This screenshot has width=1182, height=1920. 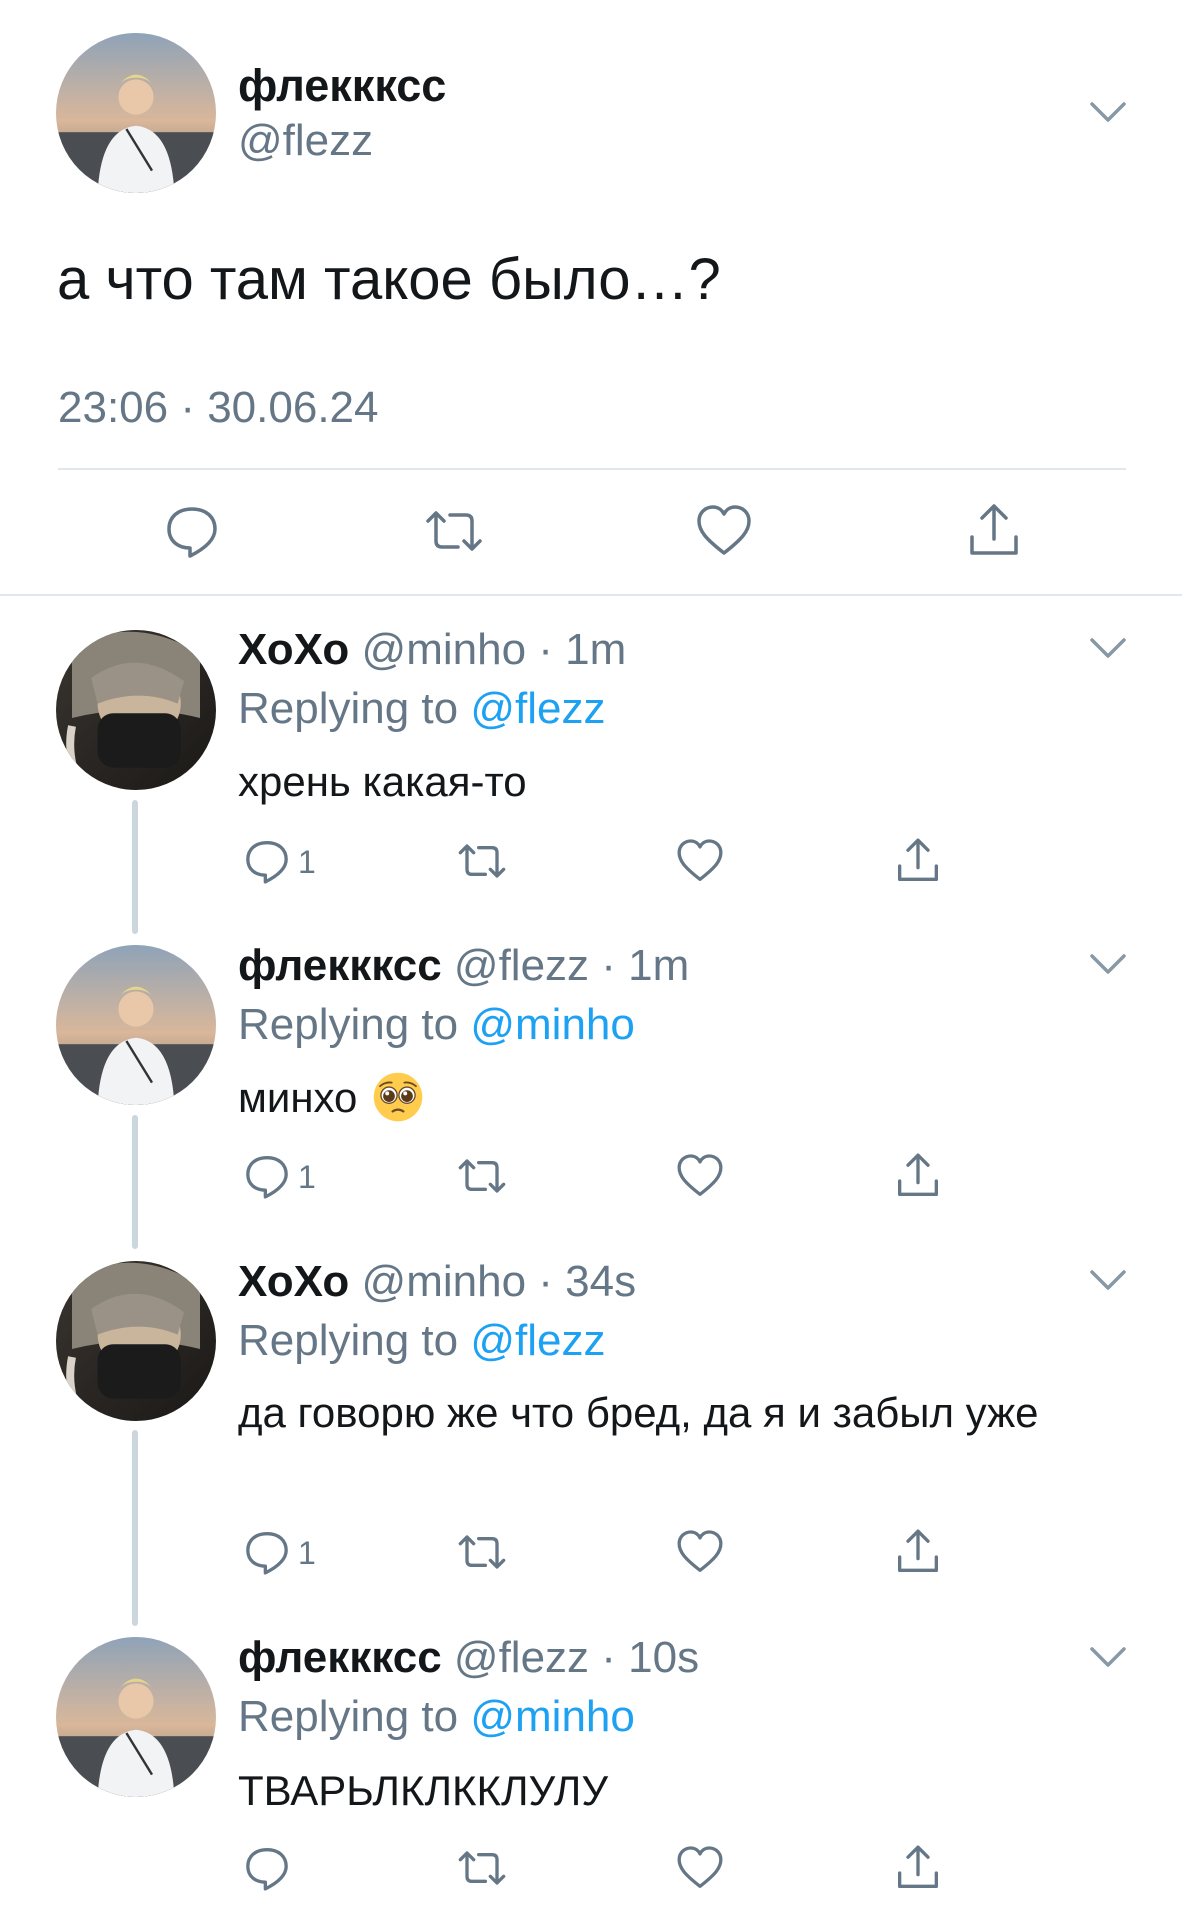 What do you see at coordinates (423, 1790) in the screenshot?
I see `reply-text: ТВАРЬЛКЛККЛУЛУ` at bounding box center [423, 1790].